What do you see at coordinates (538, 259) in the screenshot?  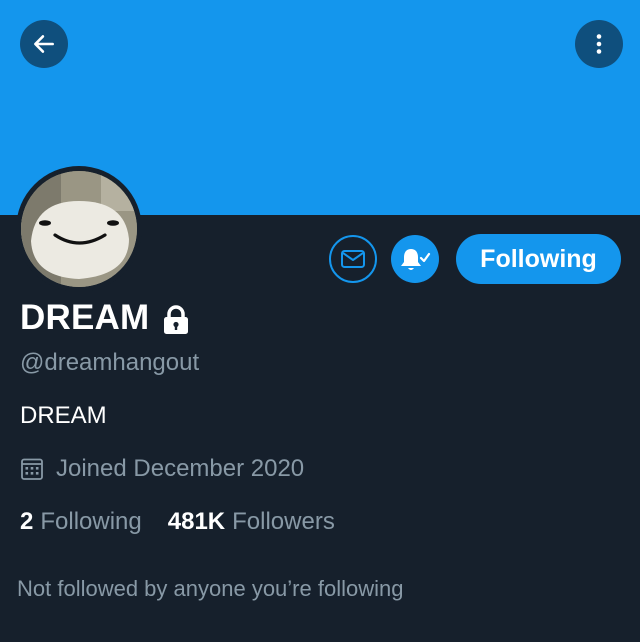 I see `following-button: Following` at bounding box center [538, 259].